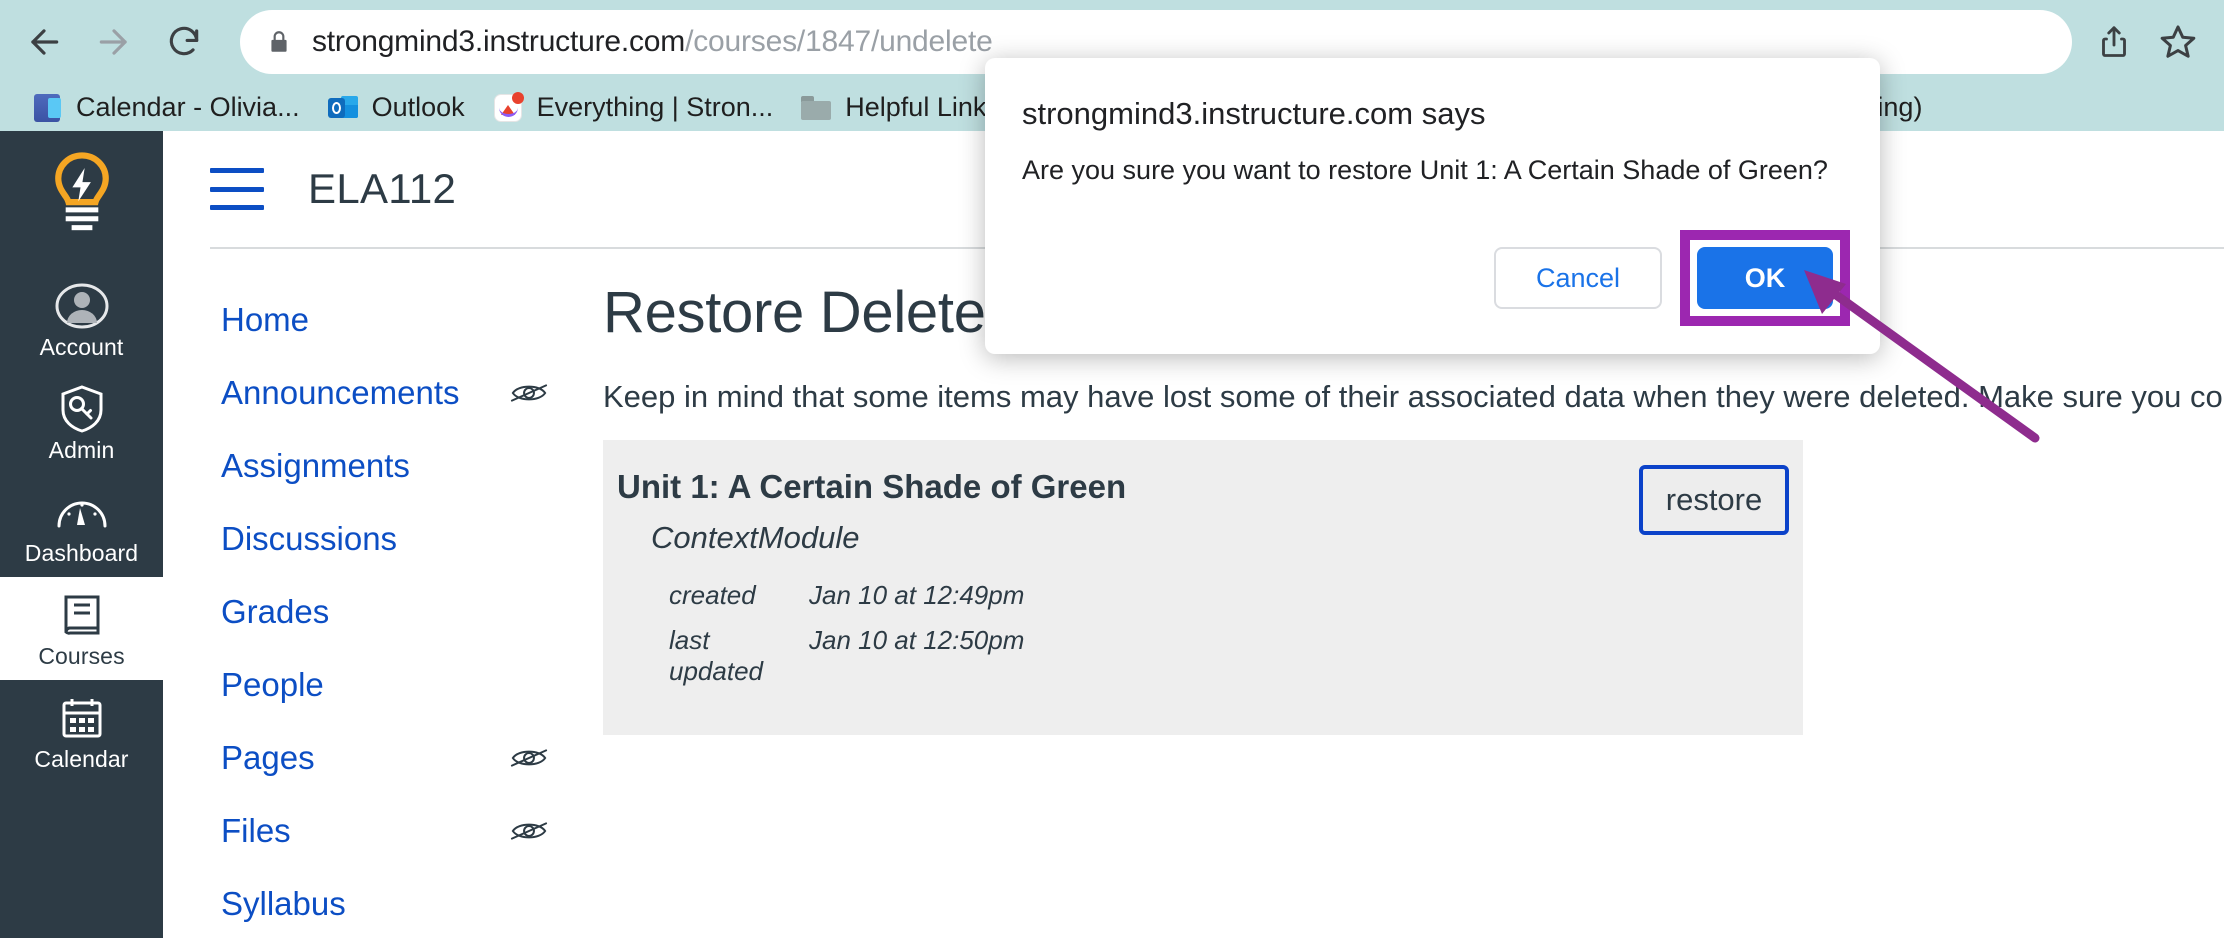  What do you see at coordinates (82, 718) in the screenshot?
I see `calendar-icon` at bounding box center [82, 718].